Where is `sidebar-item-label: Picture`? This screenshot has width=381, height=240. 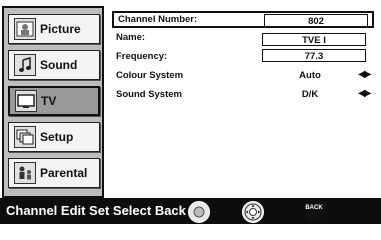
sidebar-item-label: Picture is located at coordinates (60, 29).